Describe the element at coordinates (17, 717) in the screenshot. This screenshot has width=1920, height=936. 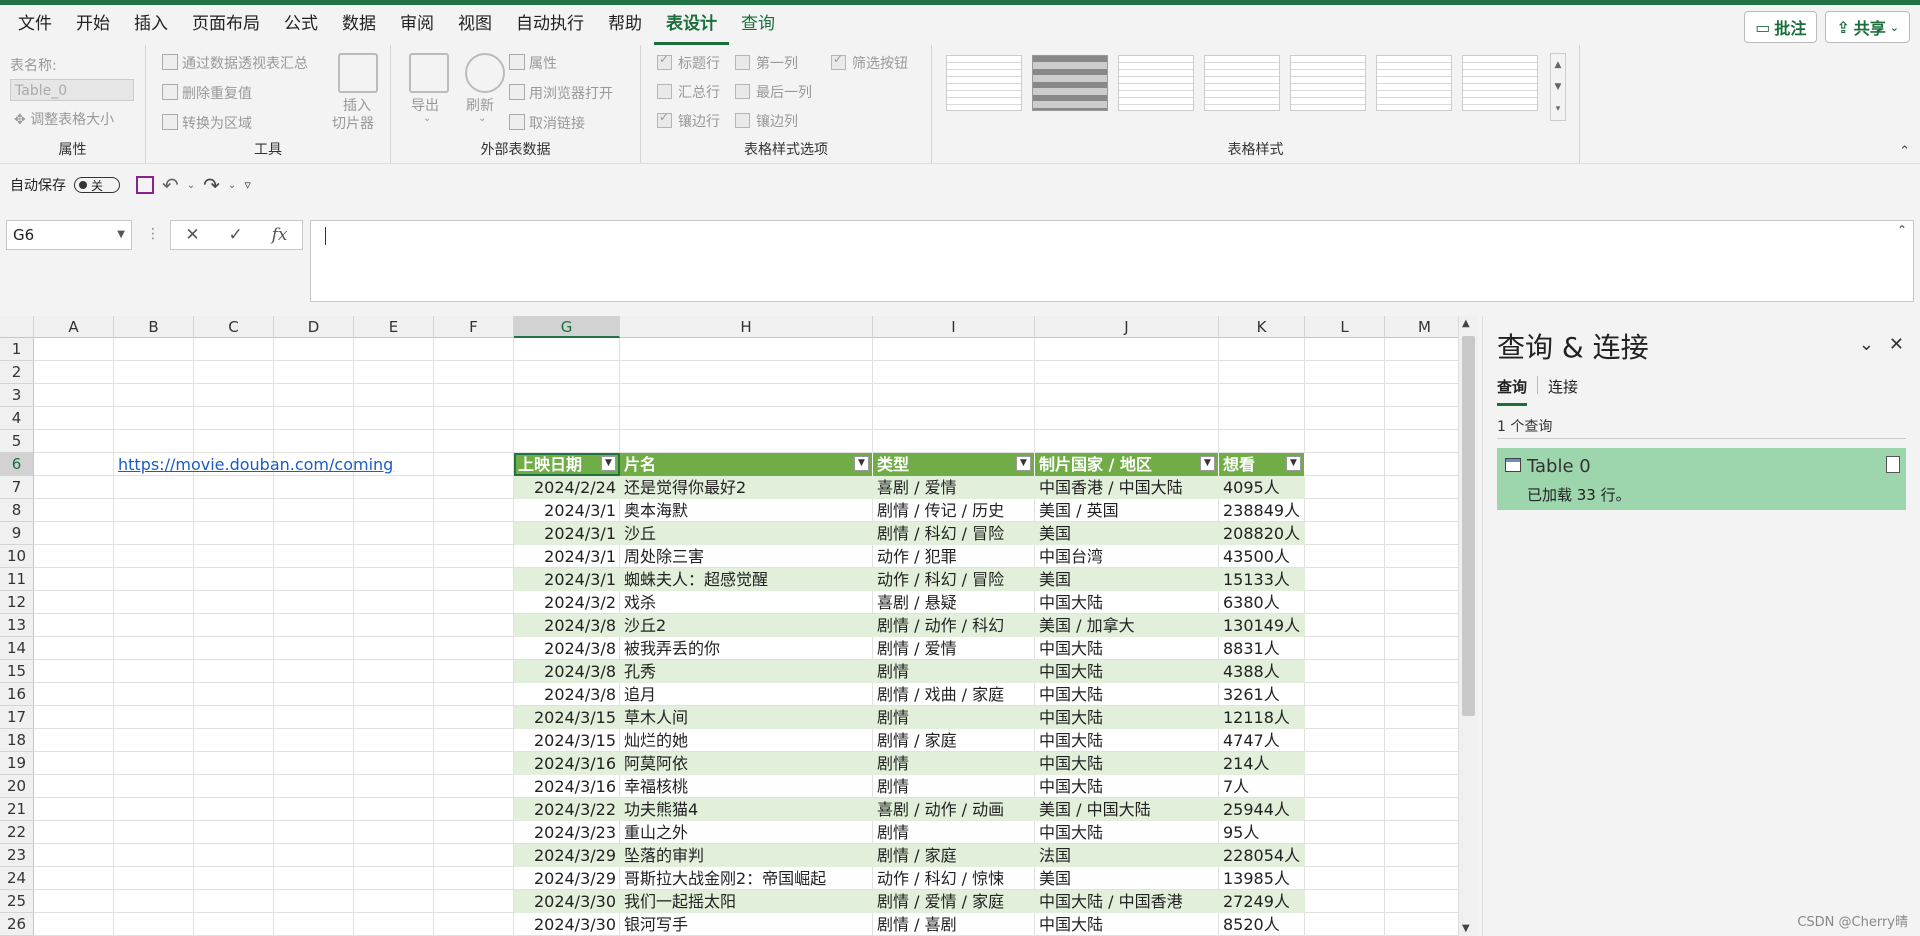
I see `row-header-17: 17` at that location.